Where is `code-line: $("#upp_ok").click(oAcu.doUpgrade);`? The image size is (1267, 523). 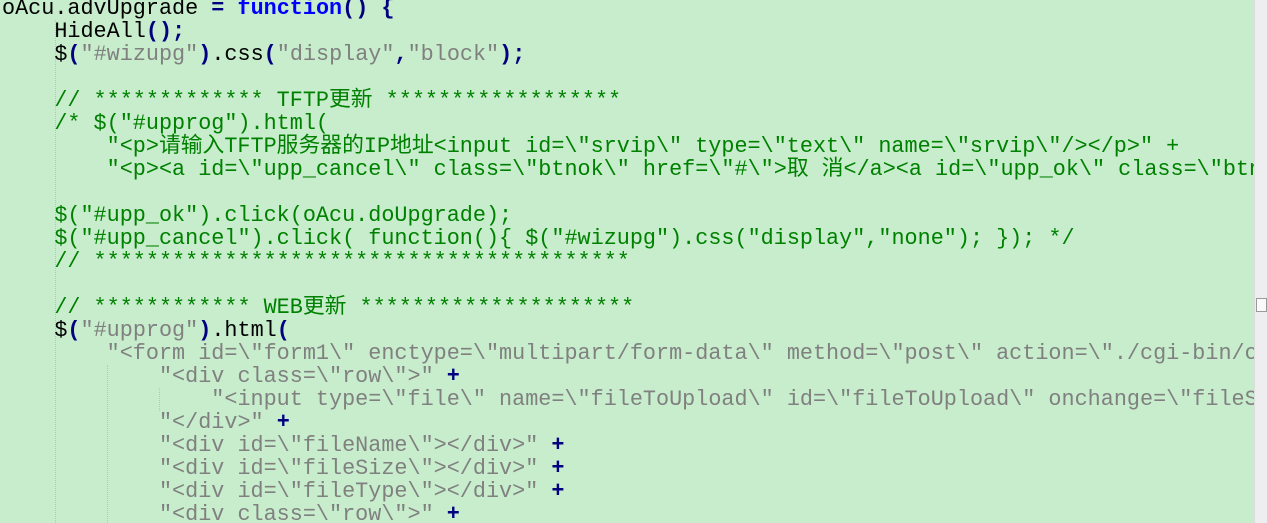 code-line: $("#upp_ok").click(oAcu.doUpgrade); is located at coordinates (628, 215).